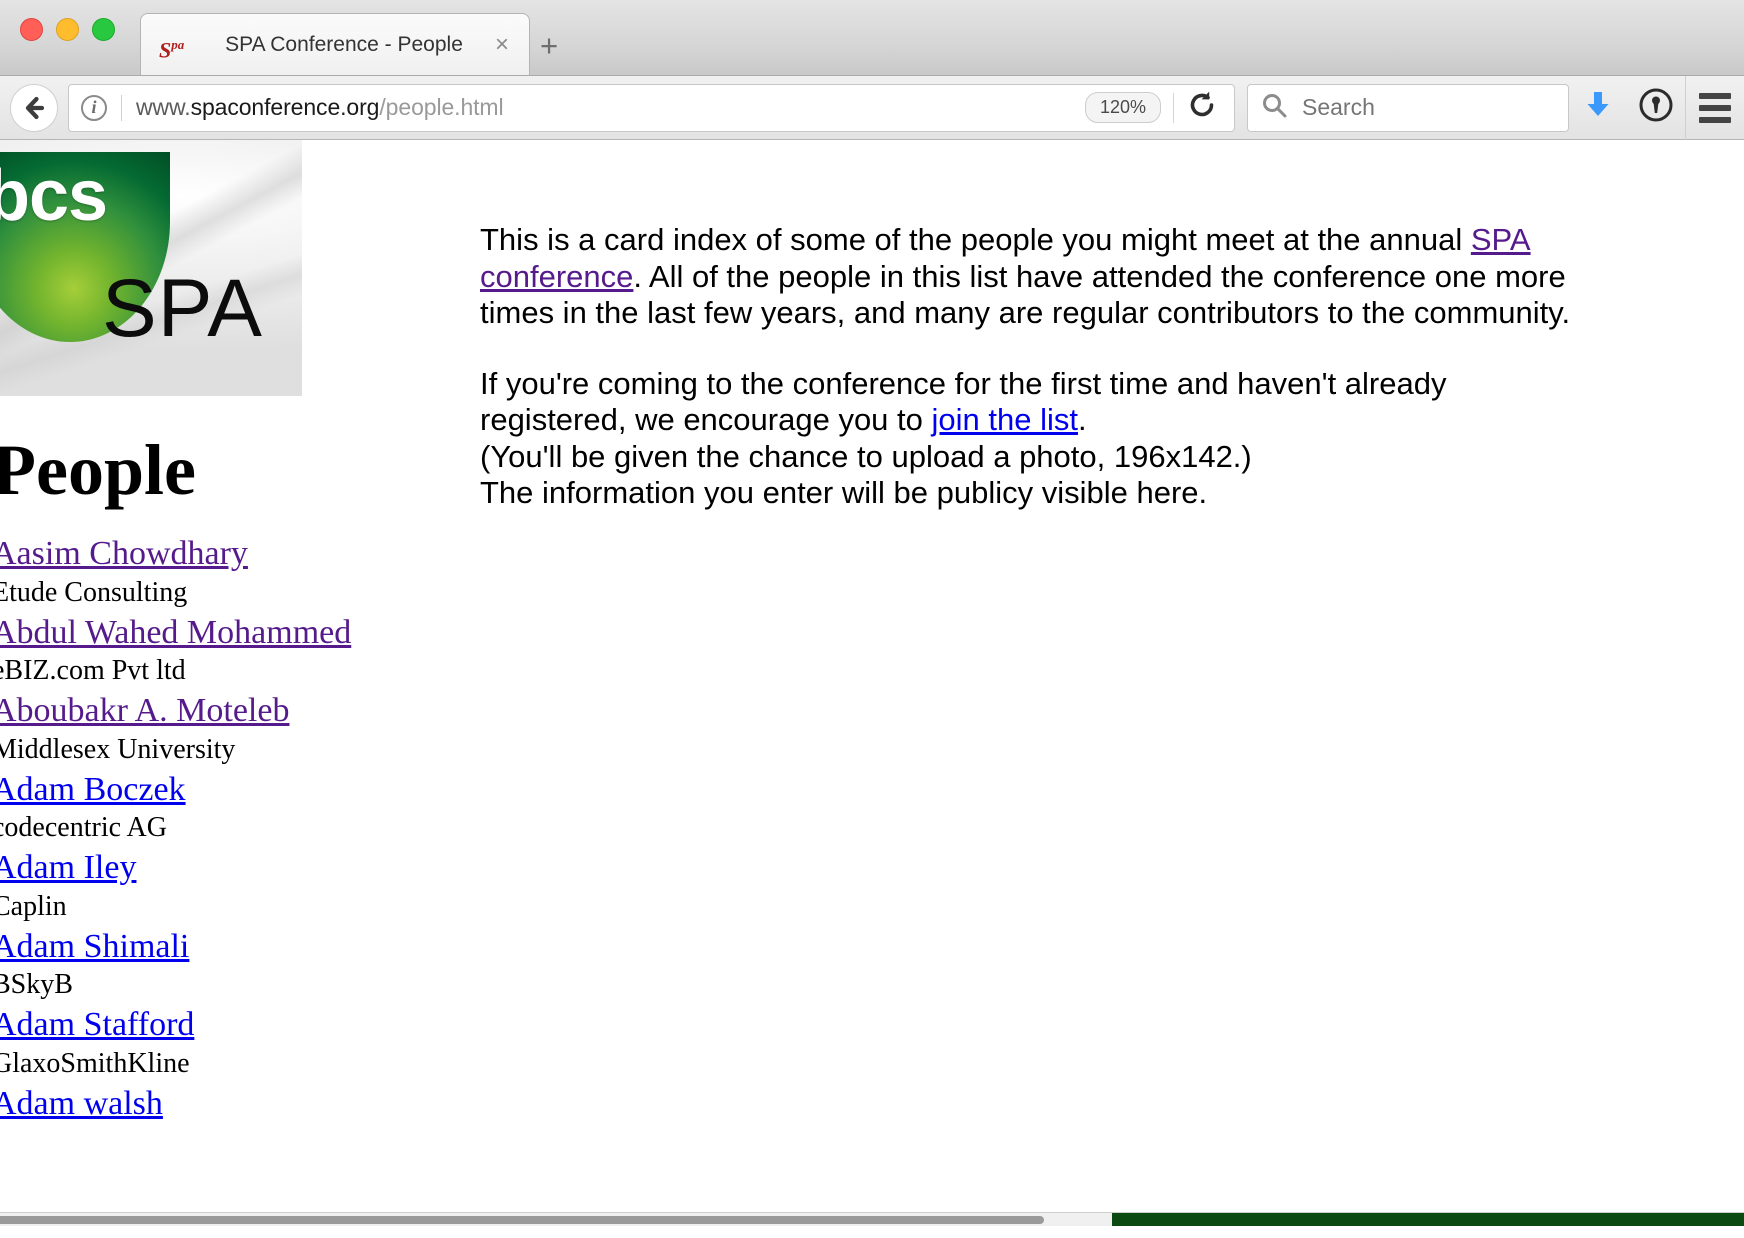 The width and height of the screenshot is (1744, 1238). What do you see at coordinates (1005, 419) in the screenshot?
I see `join-the-list-link: join the list` at bounding box center [1005, 419].